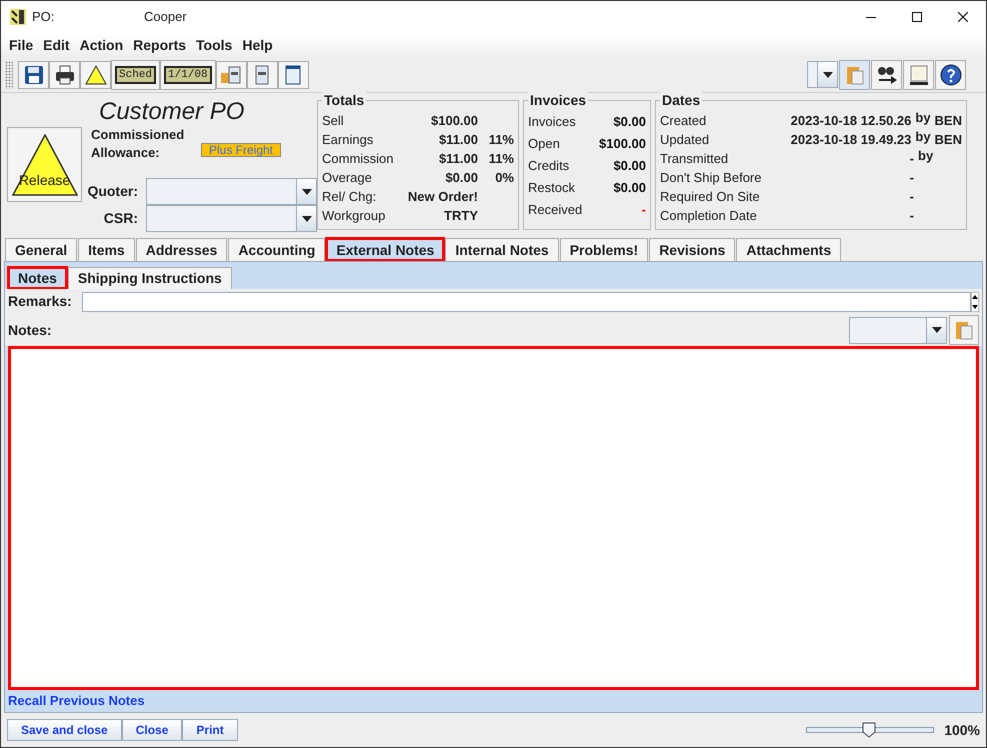 The image size is (987, 748). What do you see at coordinates (64, 730) in the screenshot?
I see `footer-button: Save and close` at bounding box center [64, 730].